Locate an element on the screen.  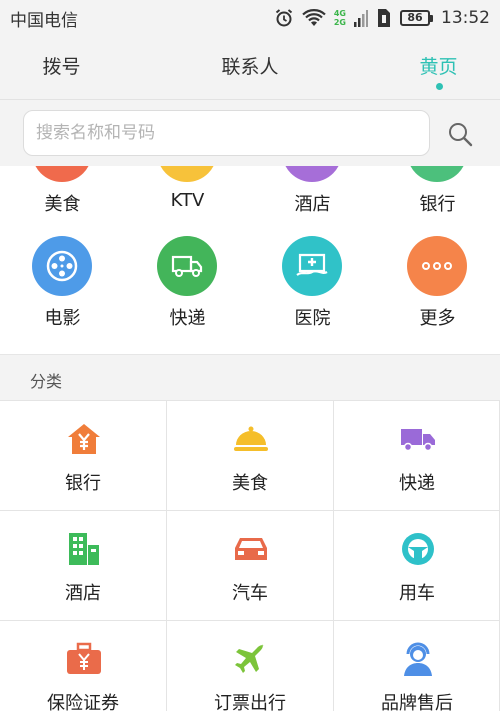
tab-dialer-label: 拨号 is located at coordinates (61, 66).